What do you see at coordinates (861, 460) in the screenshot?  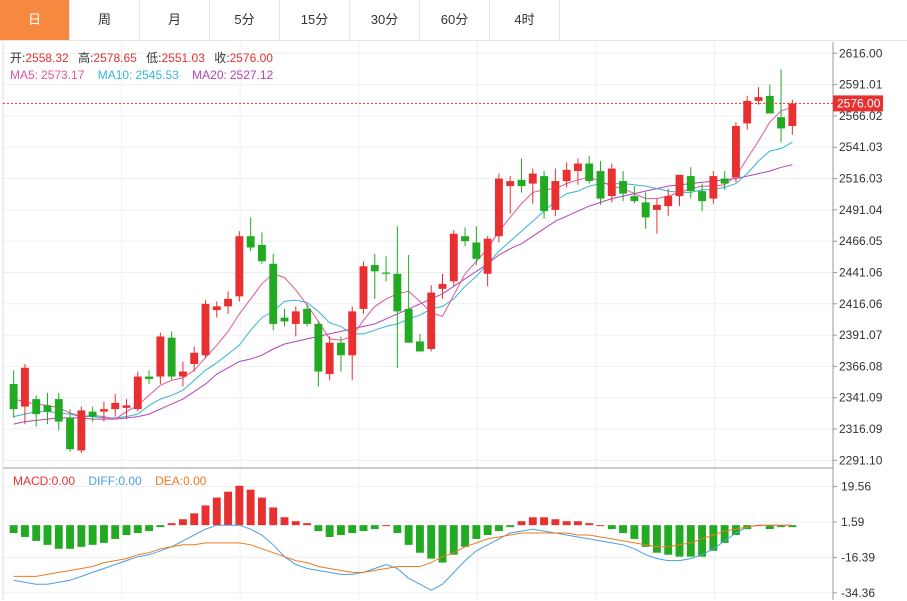 I see `price-tick-label: 2291.10` at bounding box center [861, 460].